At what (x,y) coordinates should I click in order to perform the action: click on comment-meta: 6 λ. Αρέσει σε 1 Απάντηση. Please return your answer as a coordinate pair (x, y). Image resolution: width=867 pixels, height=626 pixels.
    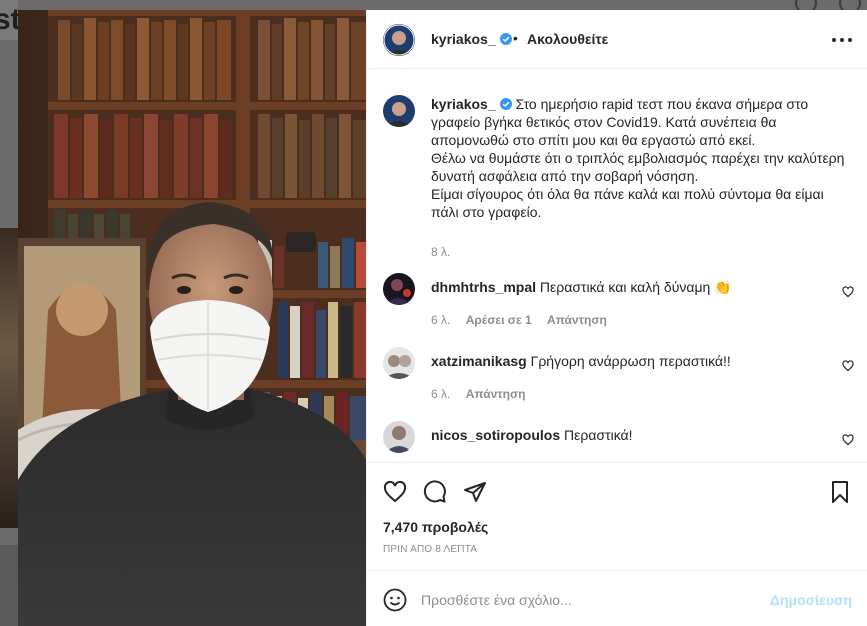
    Looking at the image, I should click on (525, 320).